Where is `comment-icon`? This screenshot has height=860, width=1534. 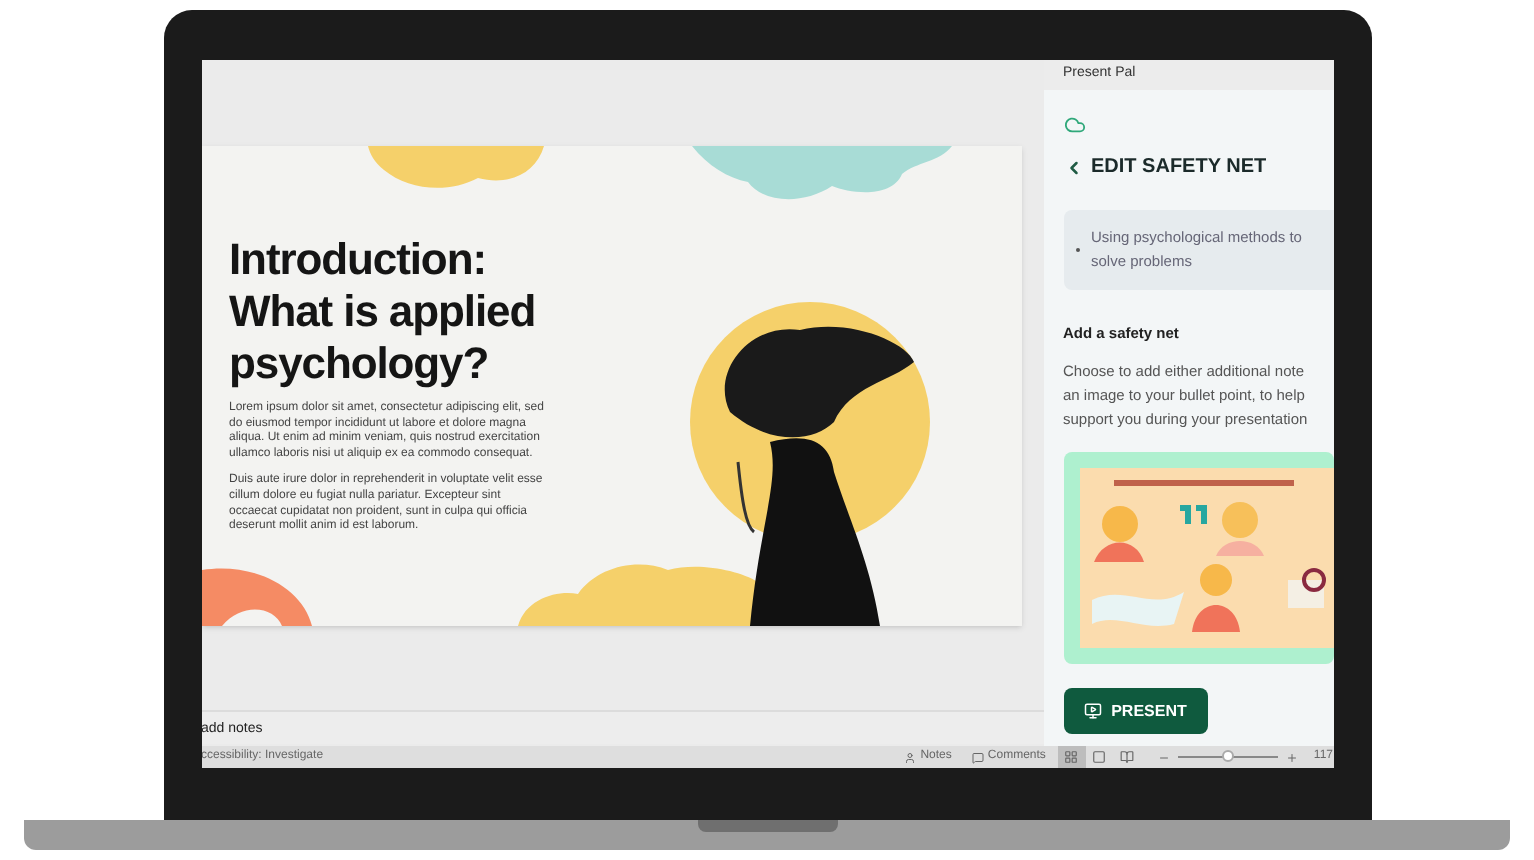 comment-icon is located at coordinates (977, 757).